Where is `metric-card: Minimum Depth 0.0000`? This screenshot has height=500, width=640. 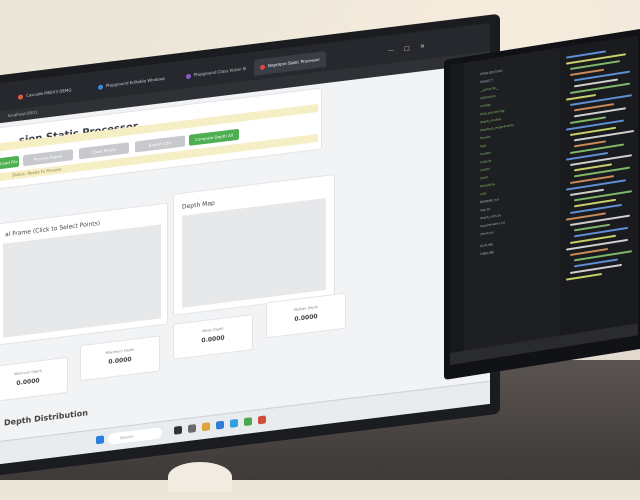
metric-card: Minimum Depth 0.0000 is located at coordinates (34, 379).